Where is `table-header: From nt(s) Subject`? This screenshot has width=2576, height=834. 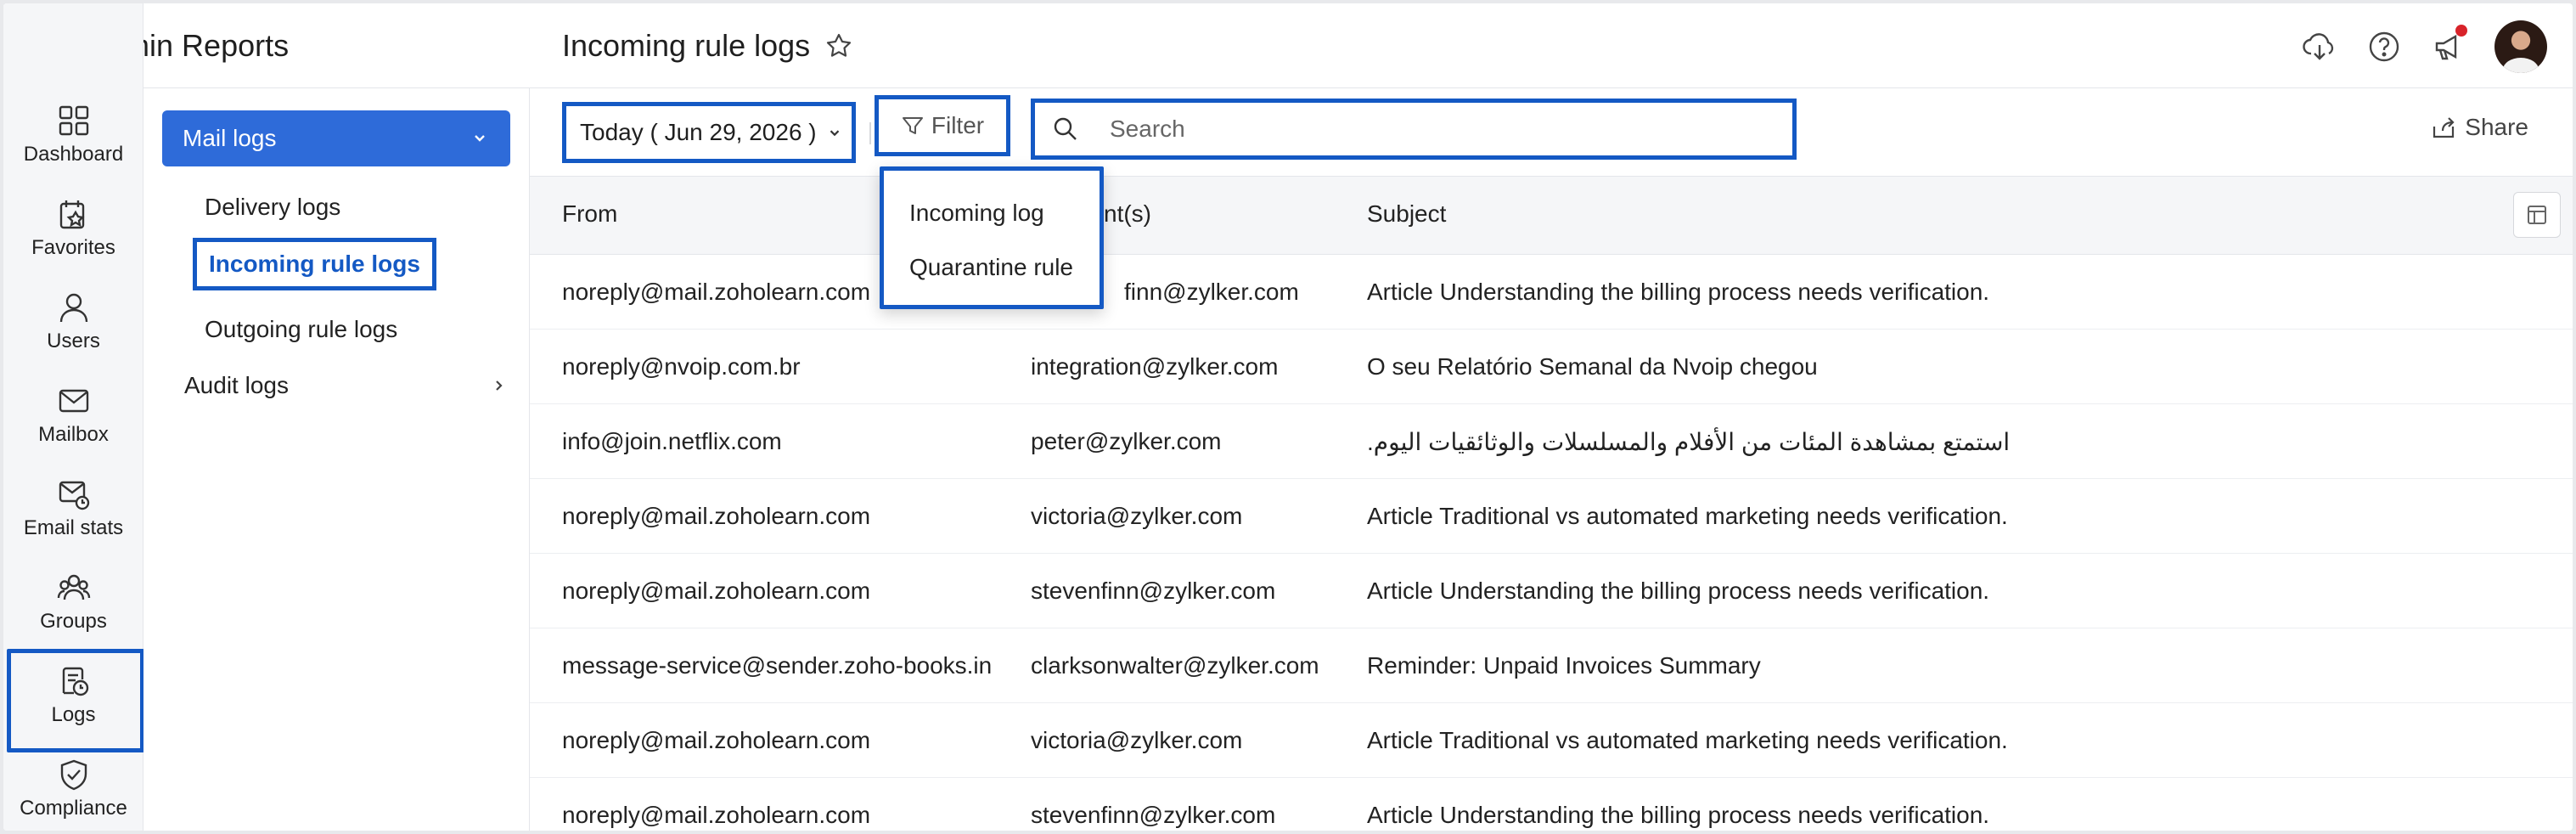 table-header: From nt(s) Subject is located at coordinates (1551, 216).